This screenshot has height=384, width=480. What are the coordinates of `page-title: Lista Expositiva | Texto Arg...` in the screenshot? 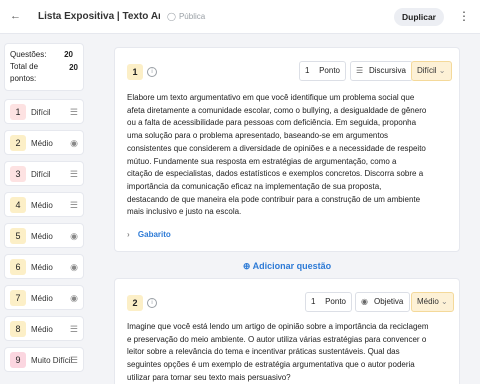 It's located at (99, 16).